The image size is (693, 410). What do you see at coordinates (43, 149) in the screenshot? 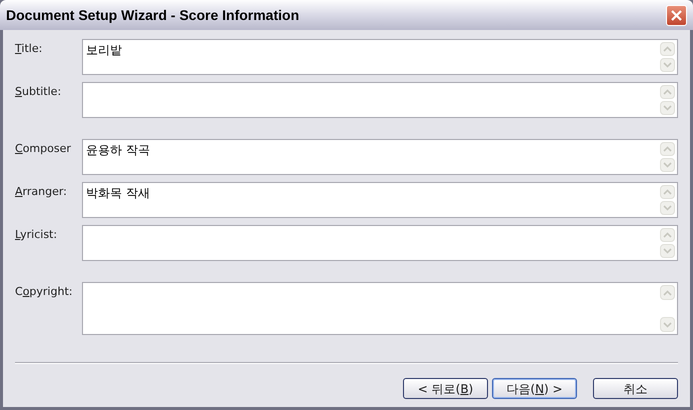
I see `field-label: Composer` at bounding box center [43, 149].